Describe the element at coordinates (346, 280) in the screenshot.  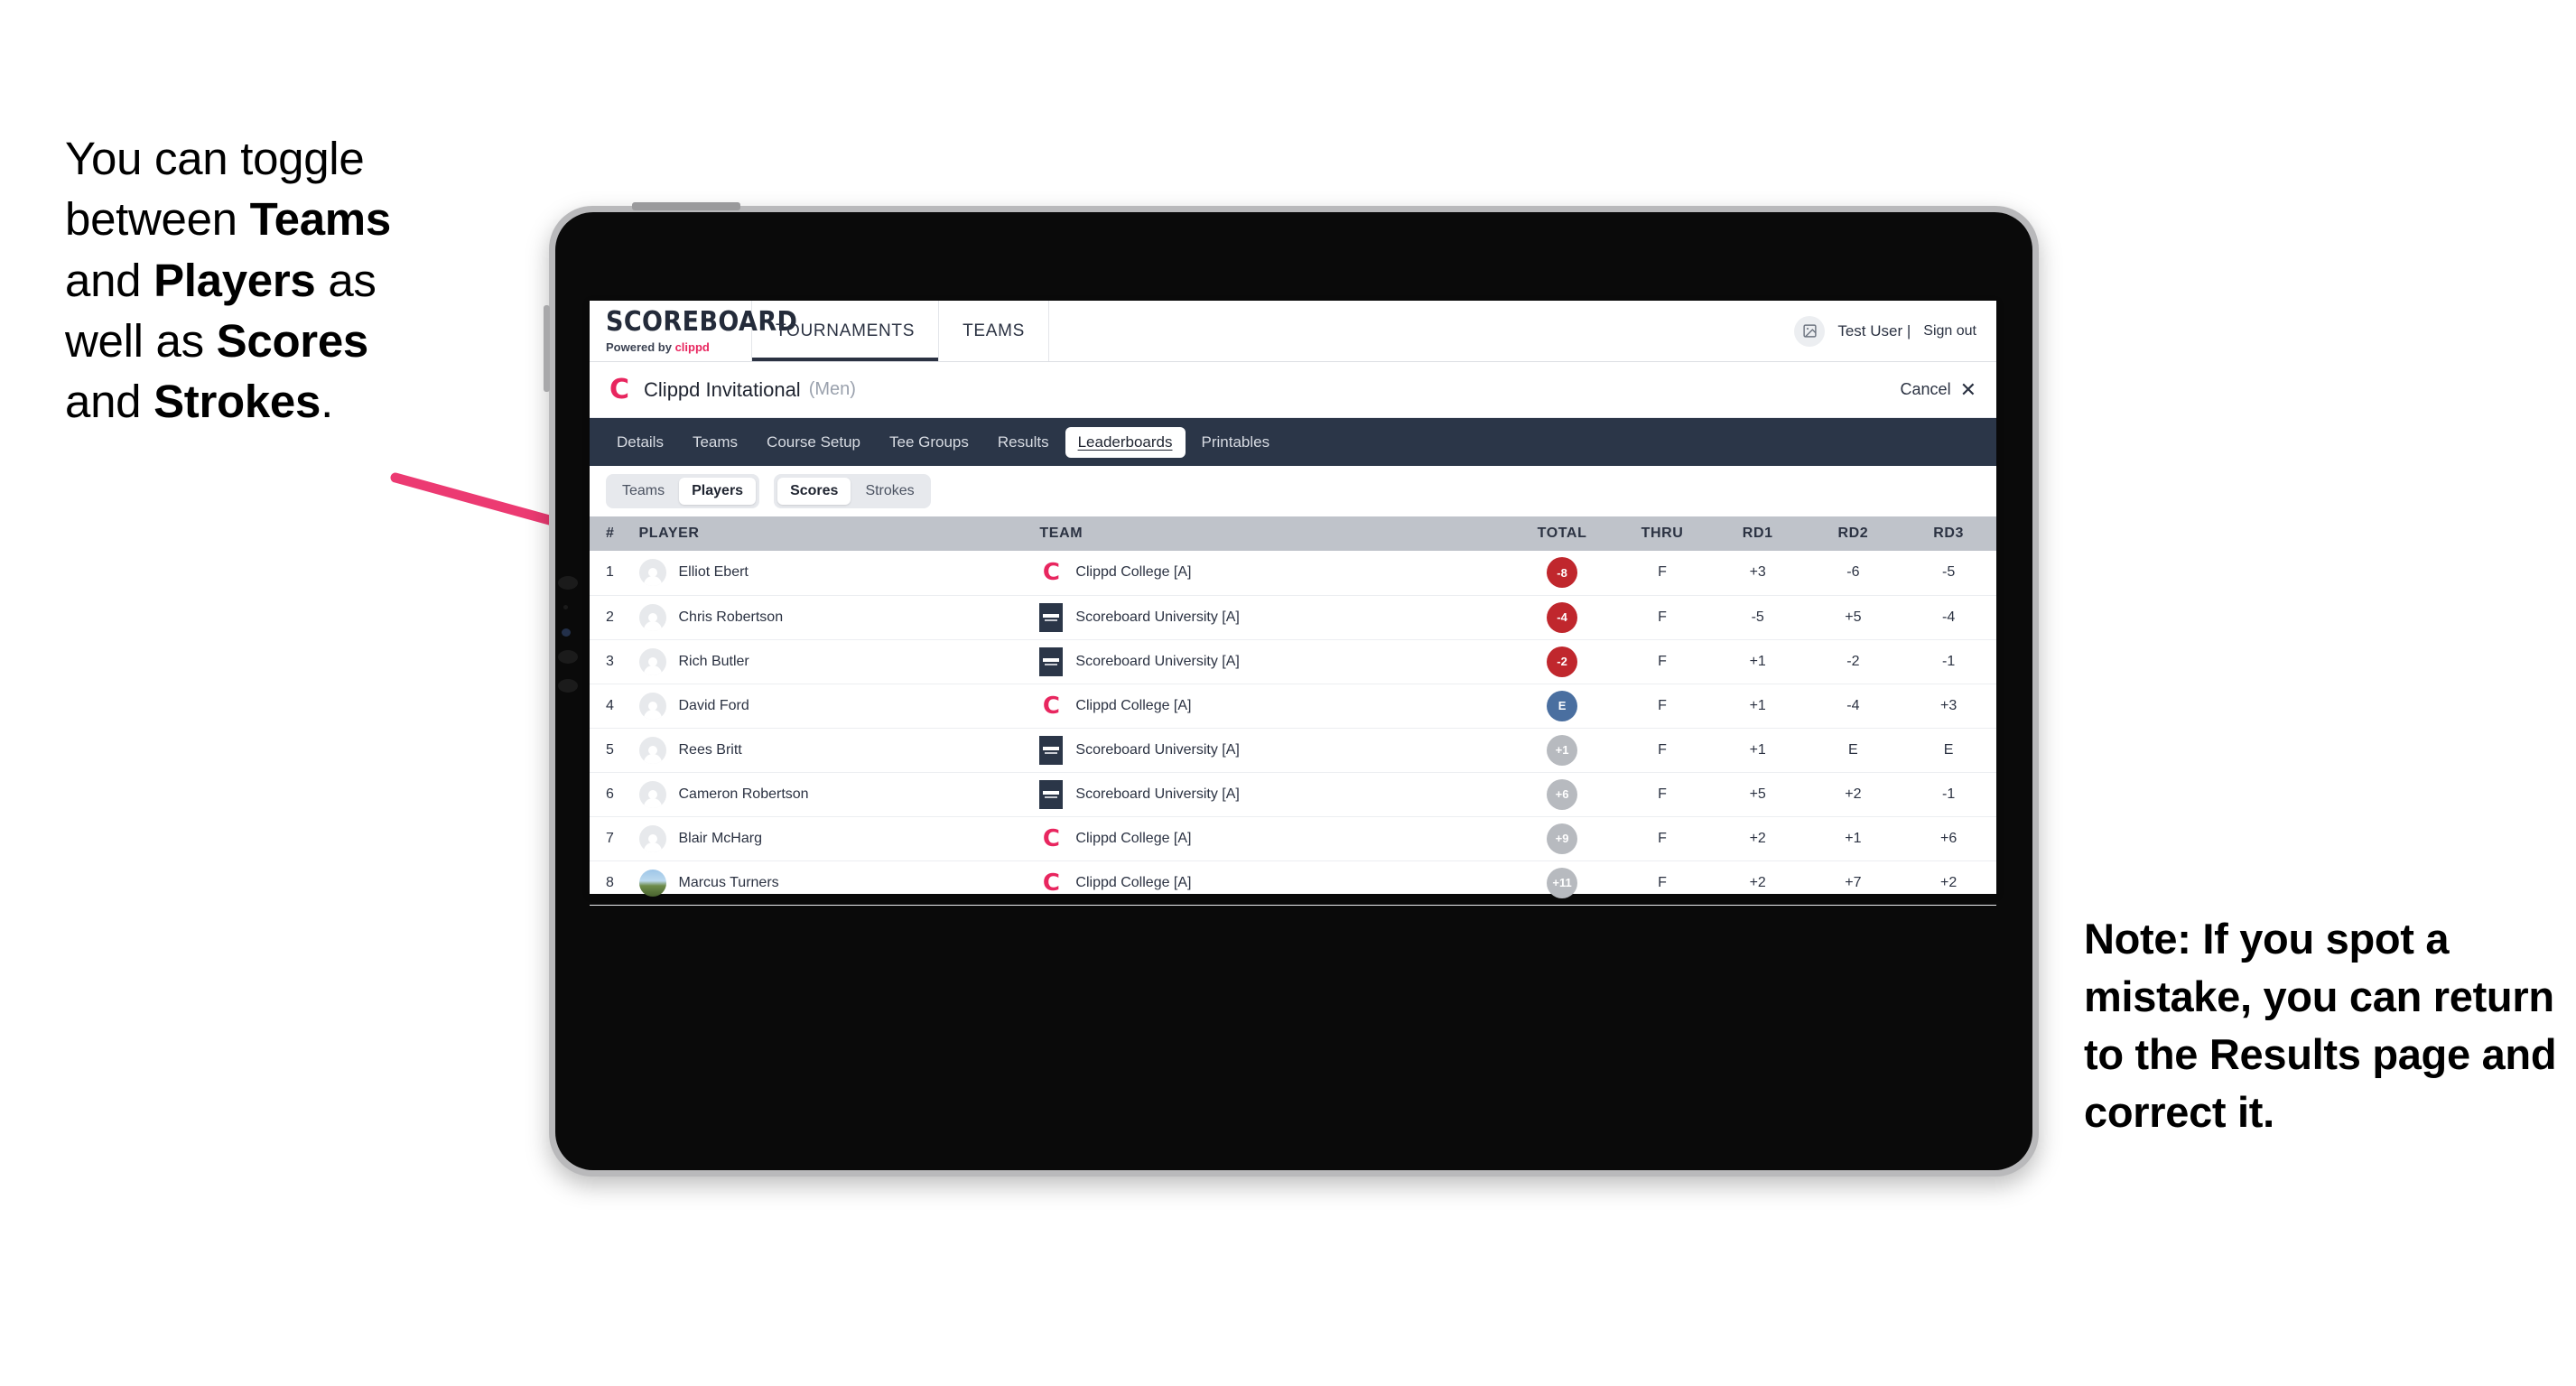
I see `plain-text: as` at that location.